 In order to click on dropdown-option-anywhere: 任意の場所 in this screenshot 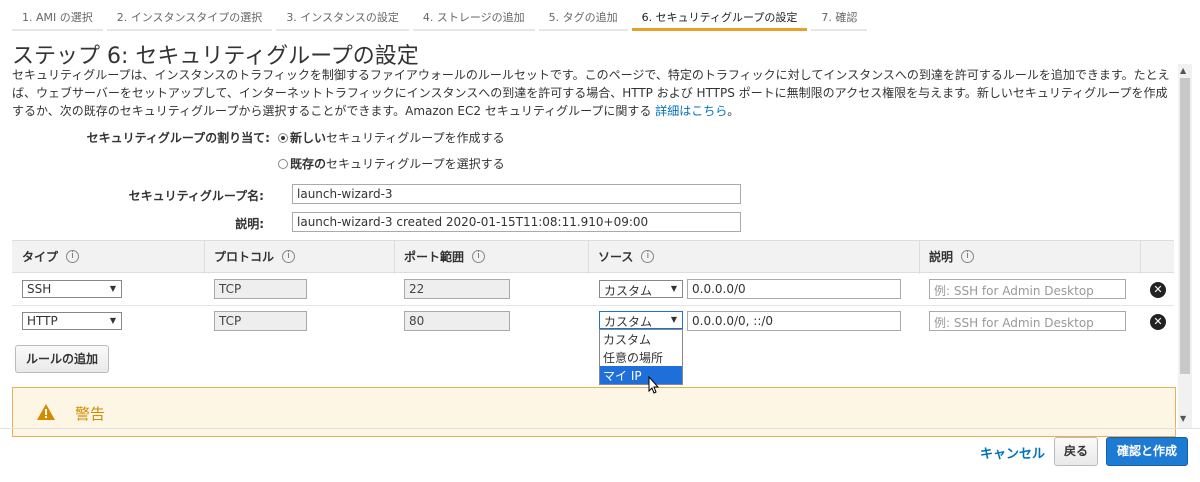, I will do `click(641, 357)`.